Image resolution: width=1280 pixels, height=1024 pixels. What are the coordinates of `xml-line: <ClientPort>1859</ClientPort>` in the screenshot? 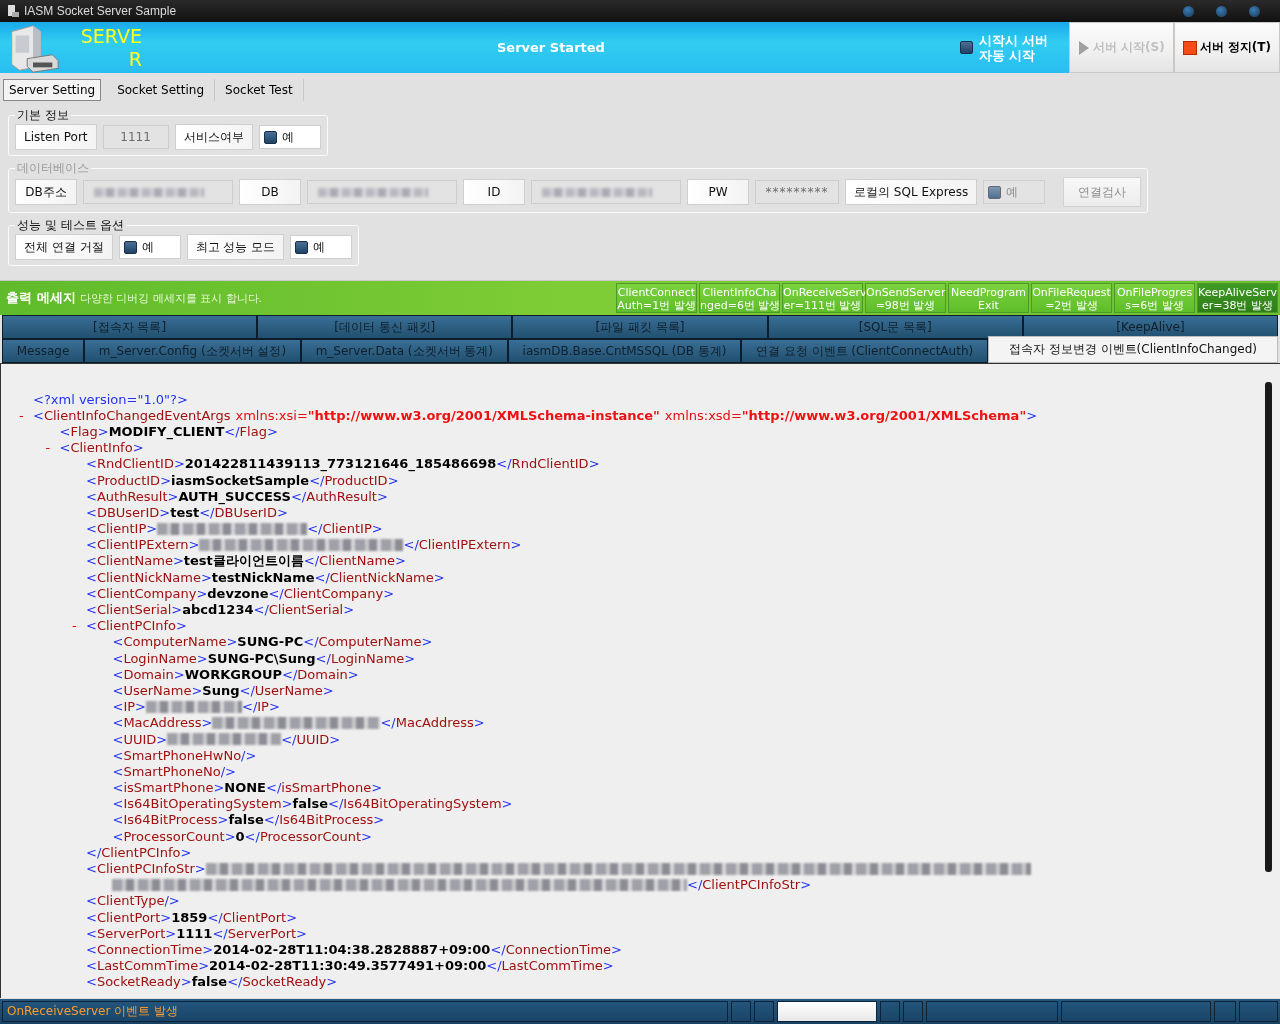 It's located at (192, 917).